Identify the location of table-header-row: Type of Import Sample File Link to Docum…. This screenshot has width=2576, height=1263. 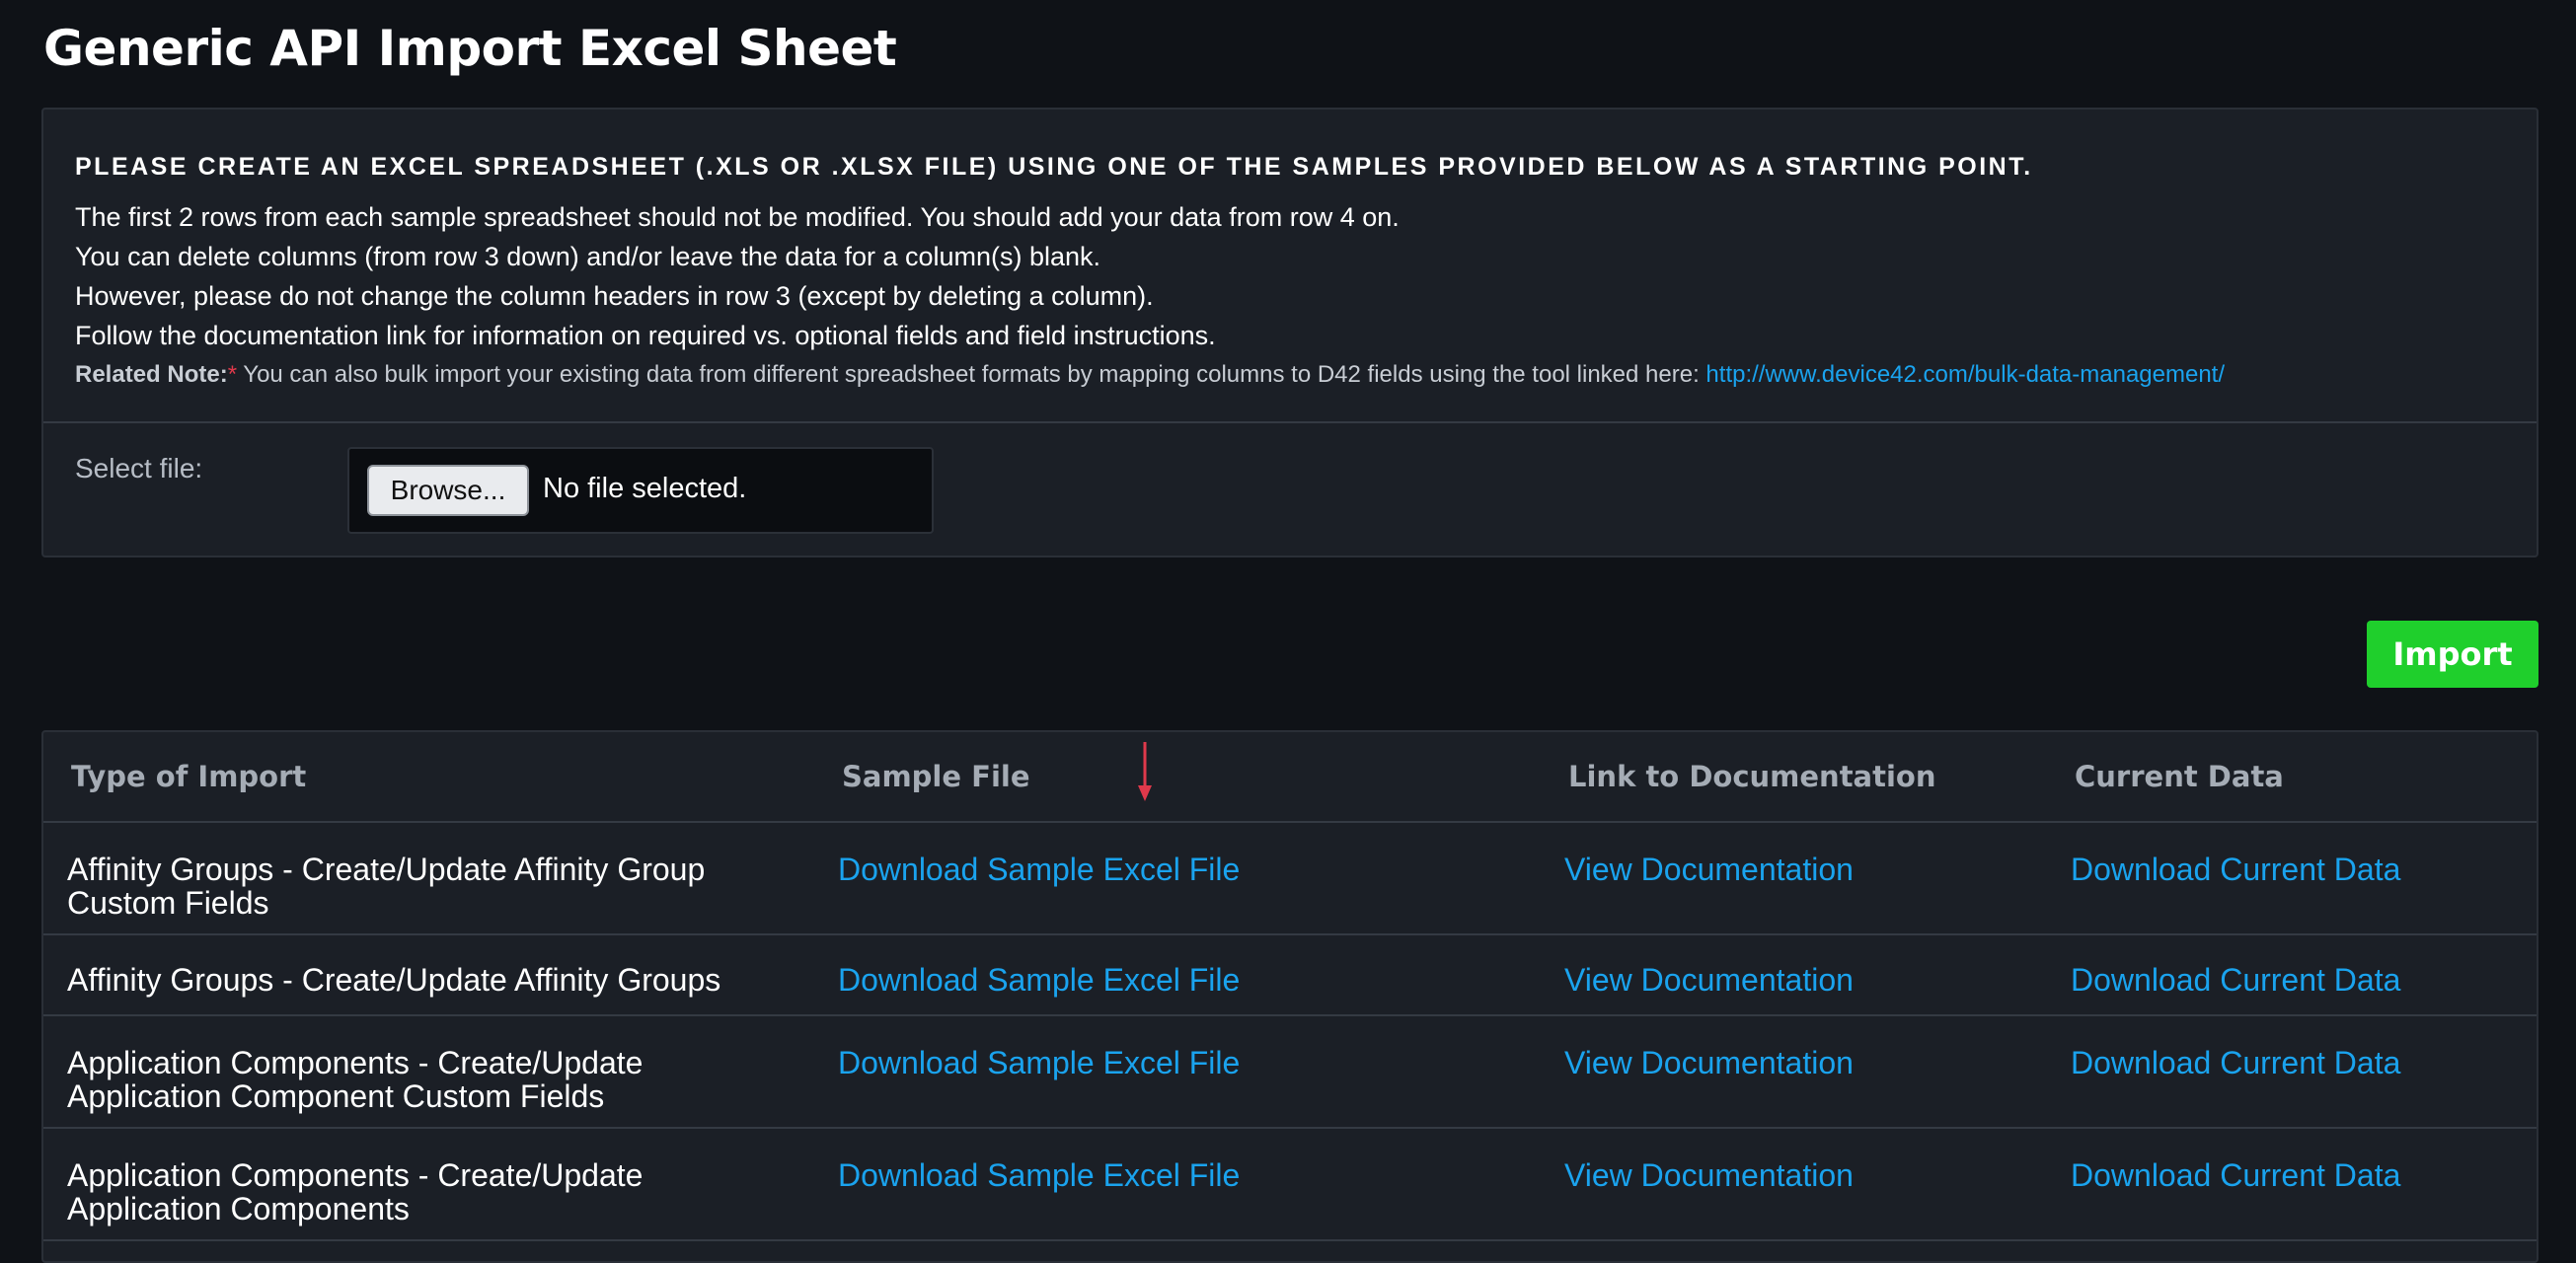
(1290, 777).